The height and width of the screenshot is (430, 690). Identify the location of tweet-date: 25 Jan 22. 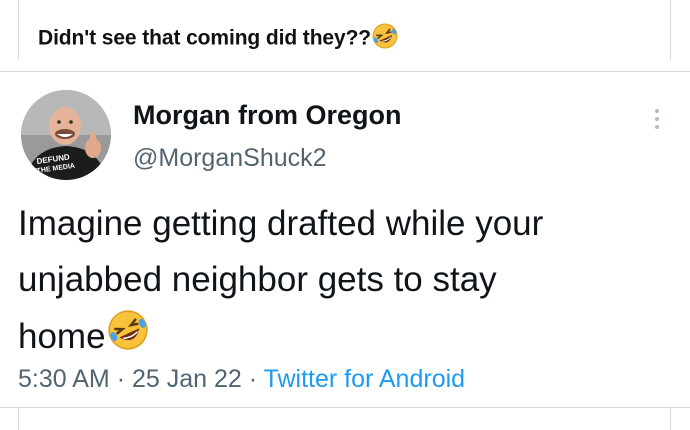
(187, 379).